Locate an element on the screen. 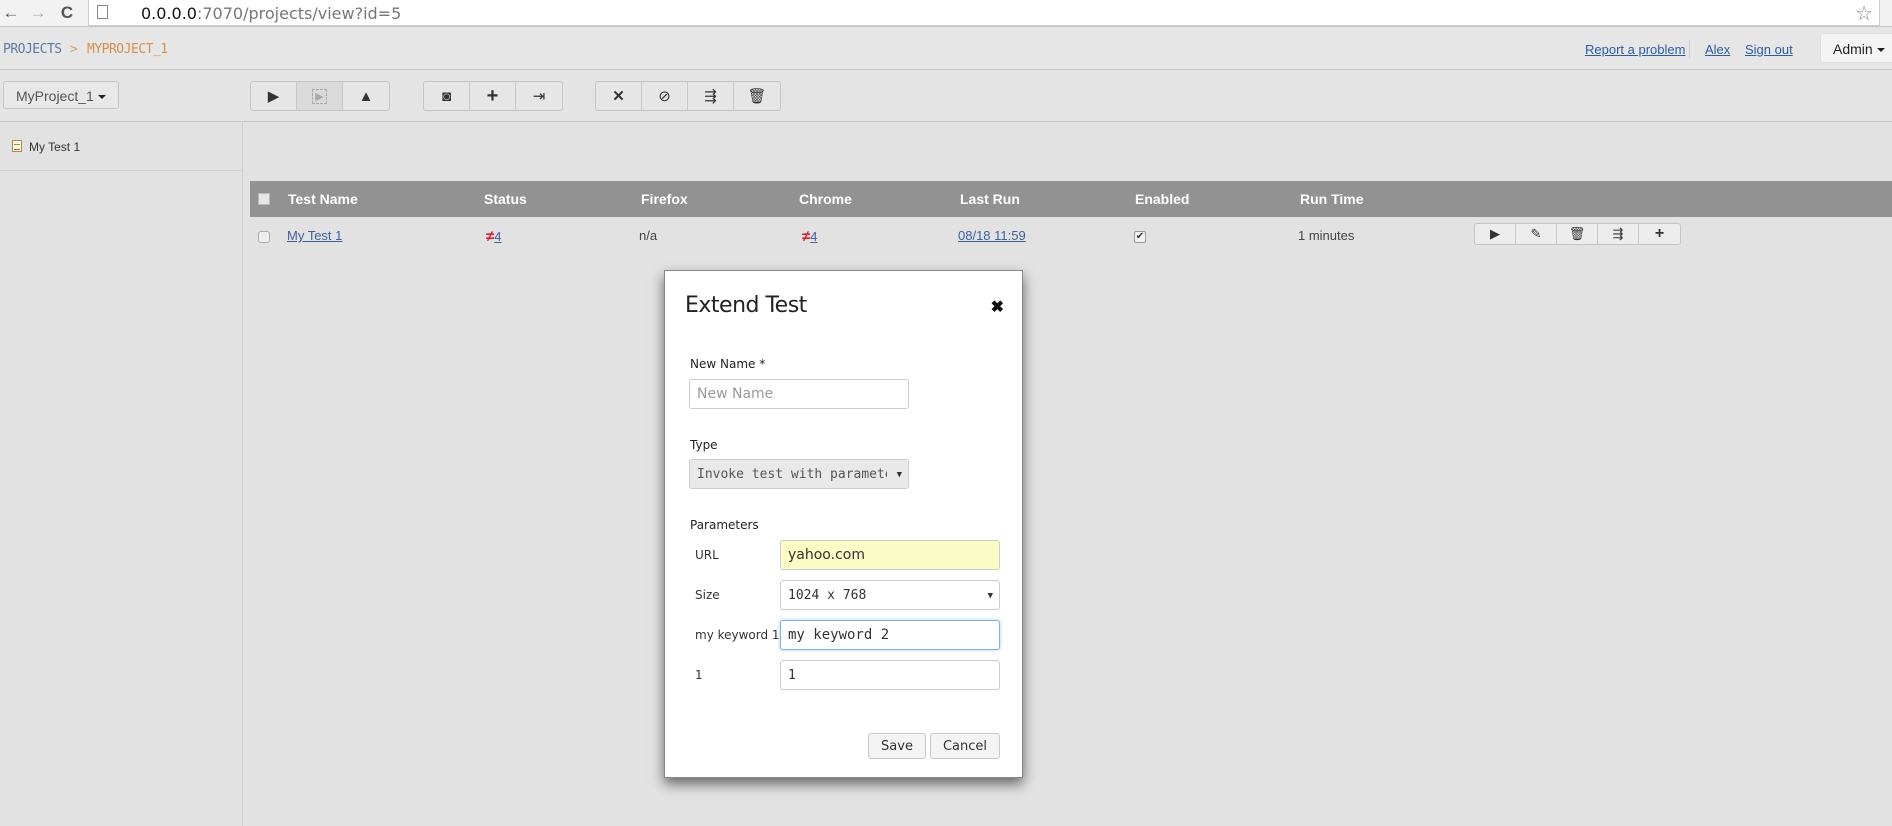  dialog-title: Extend Test is located at coordinates (746, 305).